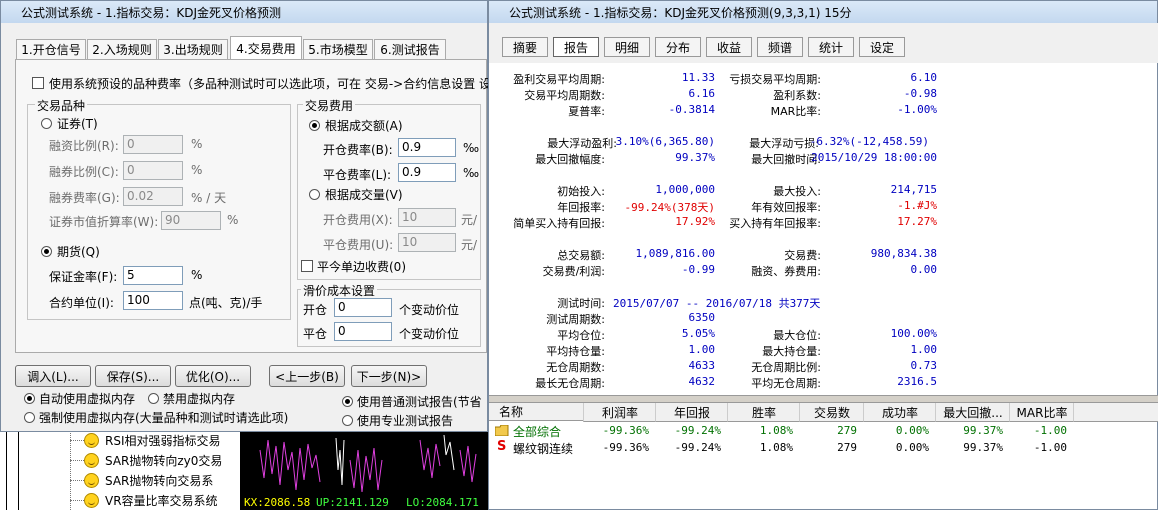  What do you see at coordinates (347, 420) in the screenshot?
I see `pro-report-radio` at bounding box center [347, 420].